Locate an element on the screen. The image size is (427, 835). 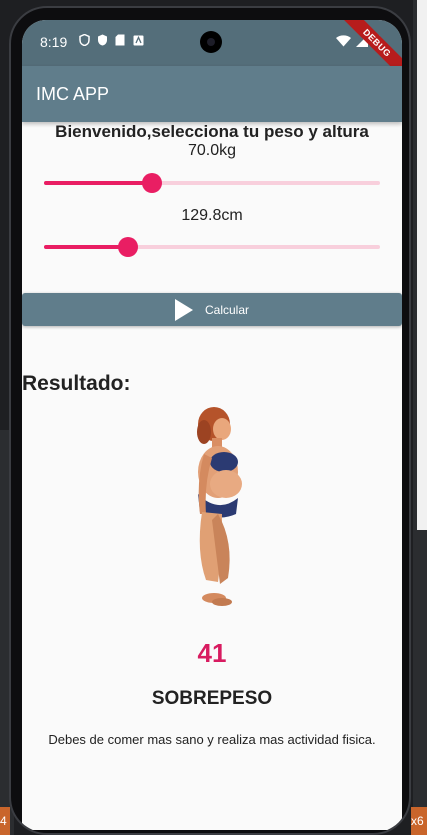
weight-slider-thumb is located at coordinates (151, 183).